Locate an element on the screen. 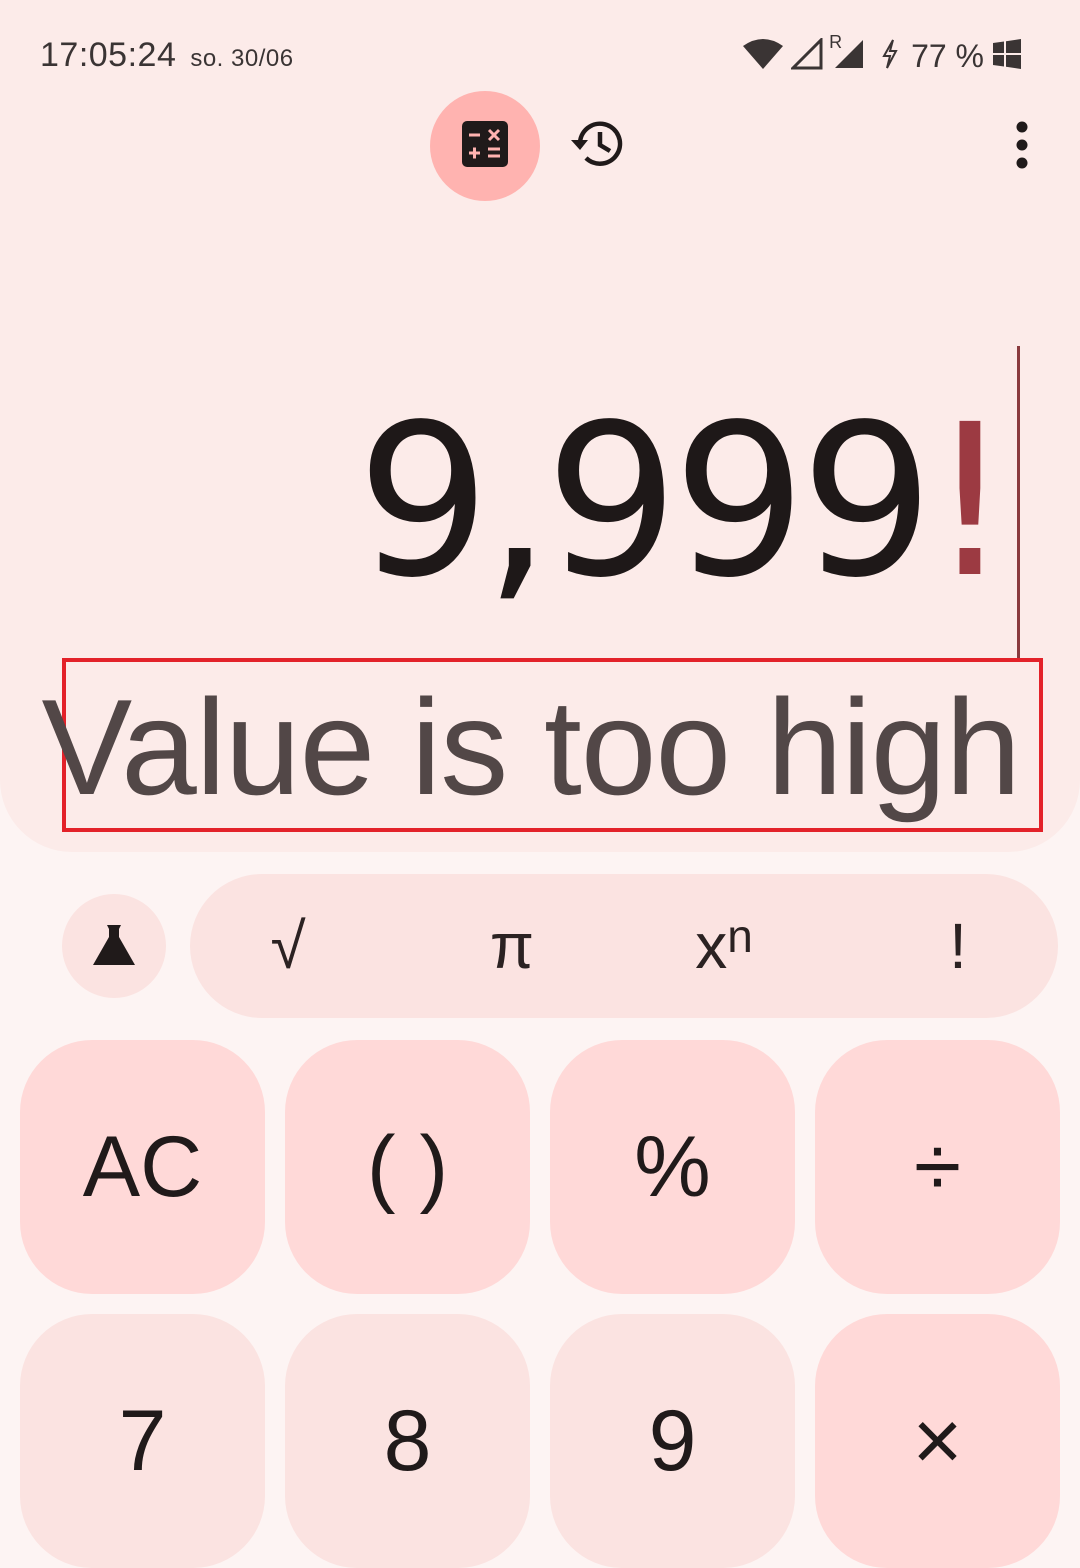 This screenshot has width=1080, height=1568. expression-display: 9,999! is located at coordinates (684, 502).